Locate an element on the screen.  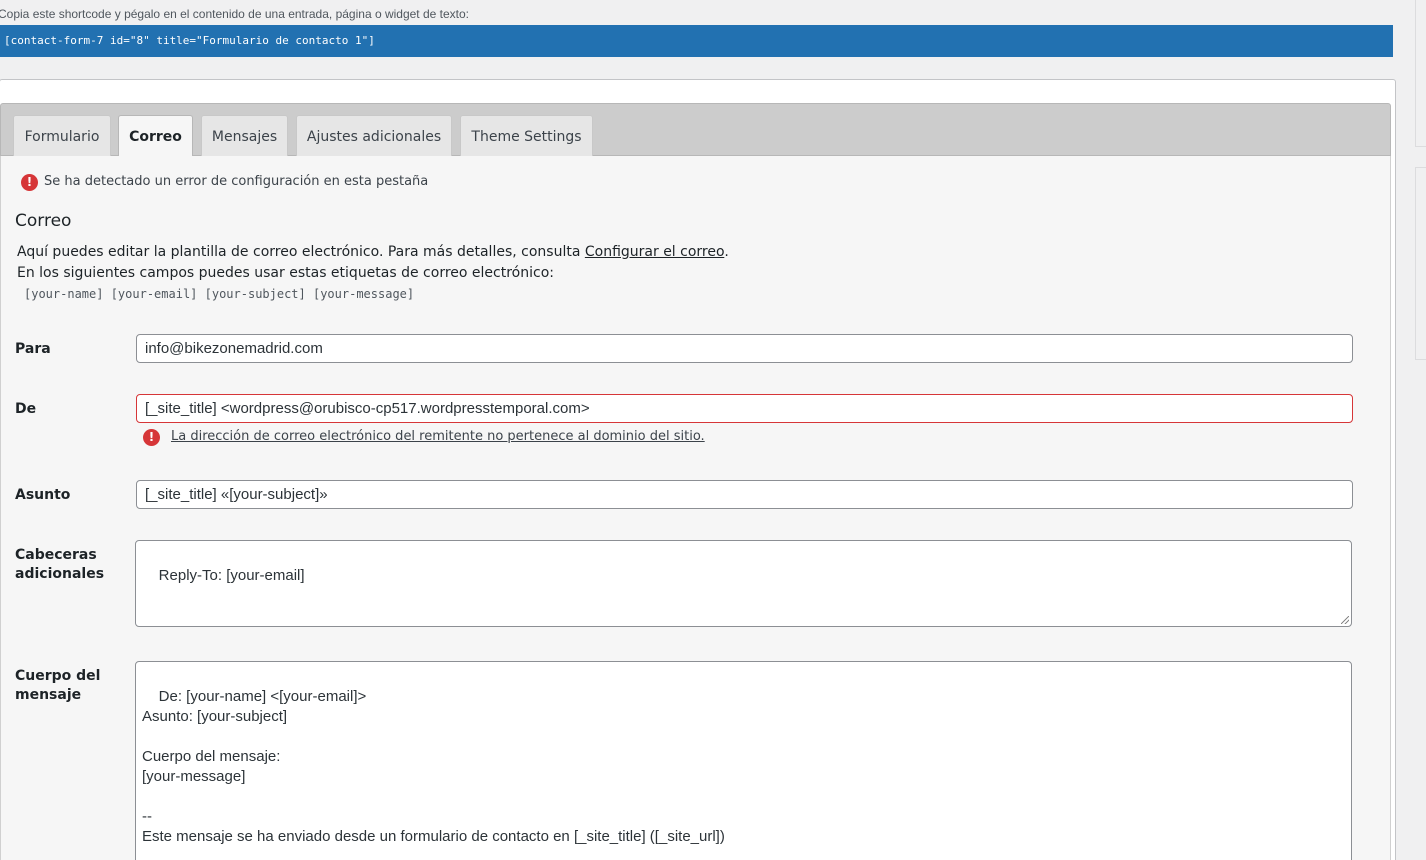
cabeceras-label-line2: adicionales is located at coordinates (60, 574).